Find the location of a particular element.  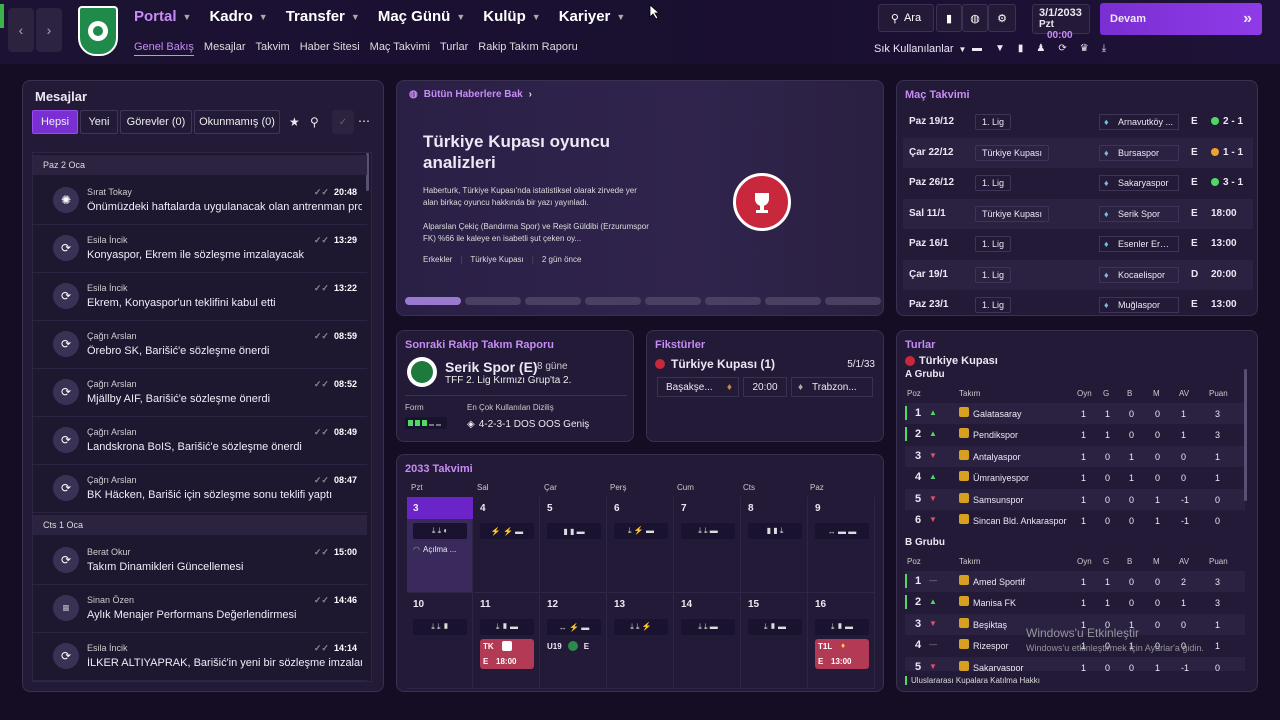

calendar-day: 16 ⤓ ▮ ▬ T1L ♦ E 13:00 is located at coordinates (842, 641).